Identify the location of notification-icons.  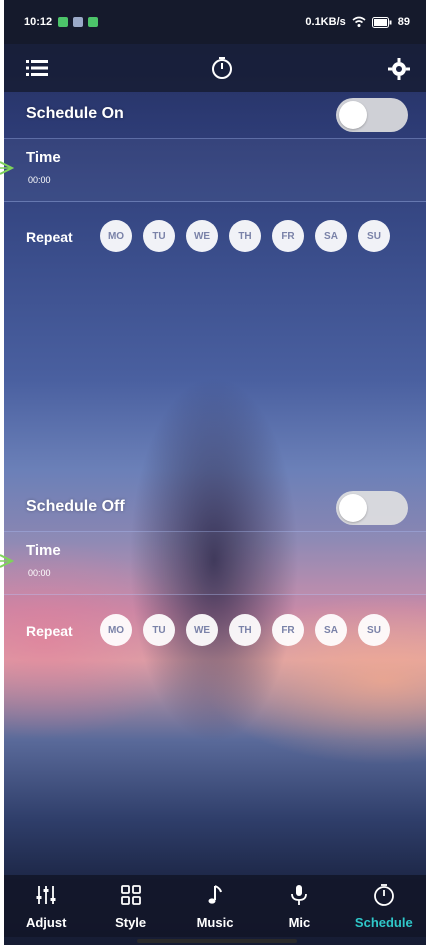
(78, 22).